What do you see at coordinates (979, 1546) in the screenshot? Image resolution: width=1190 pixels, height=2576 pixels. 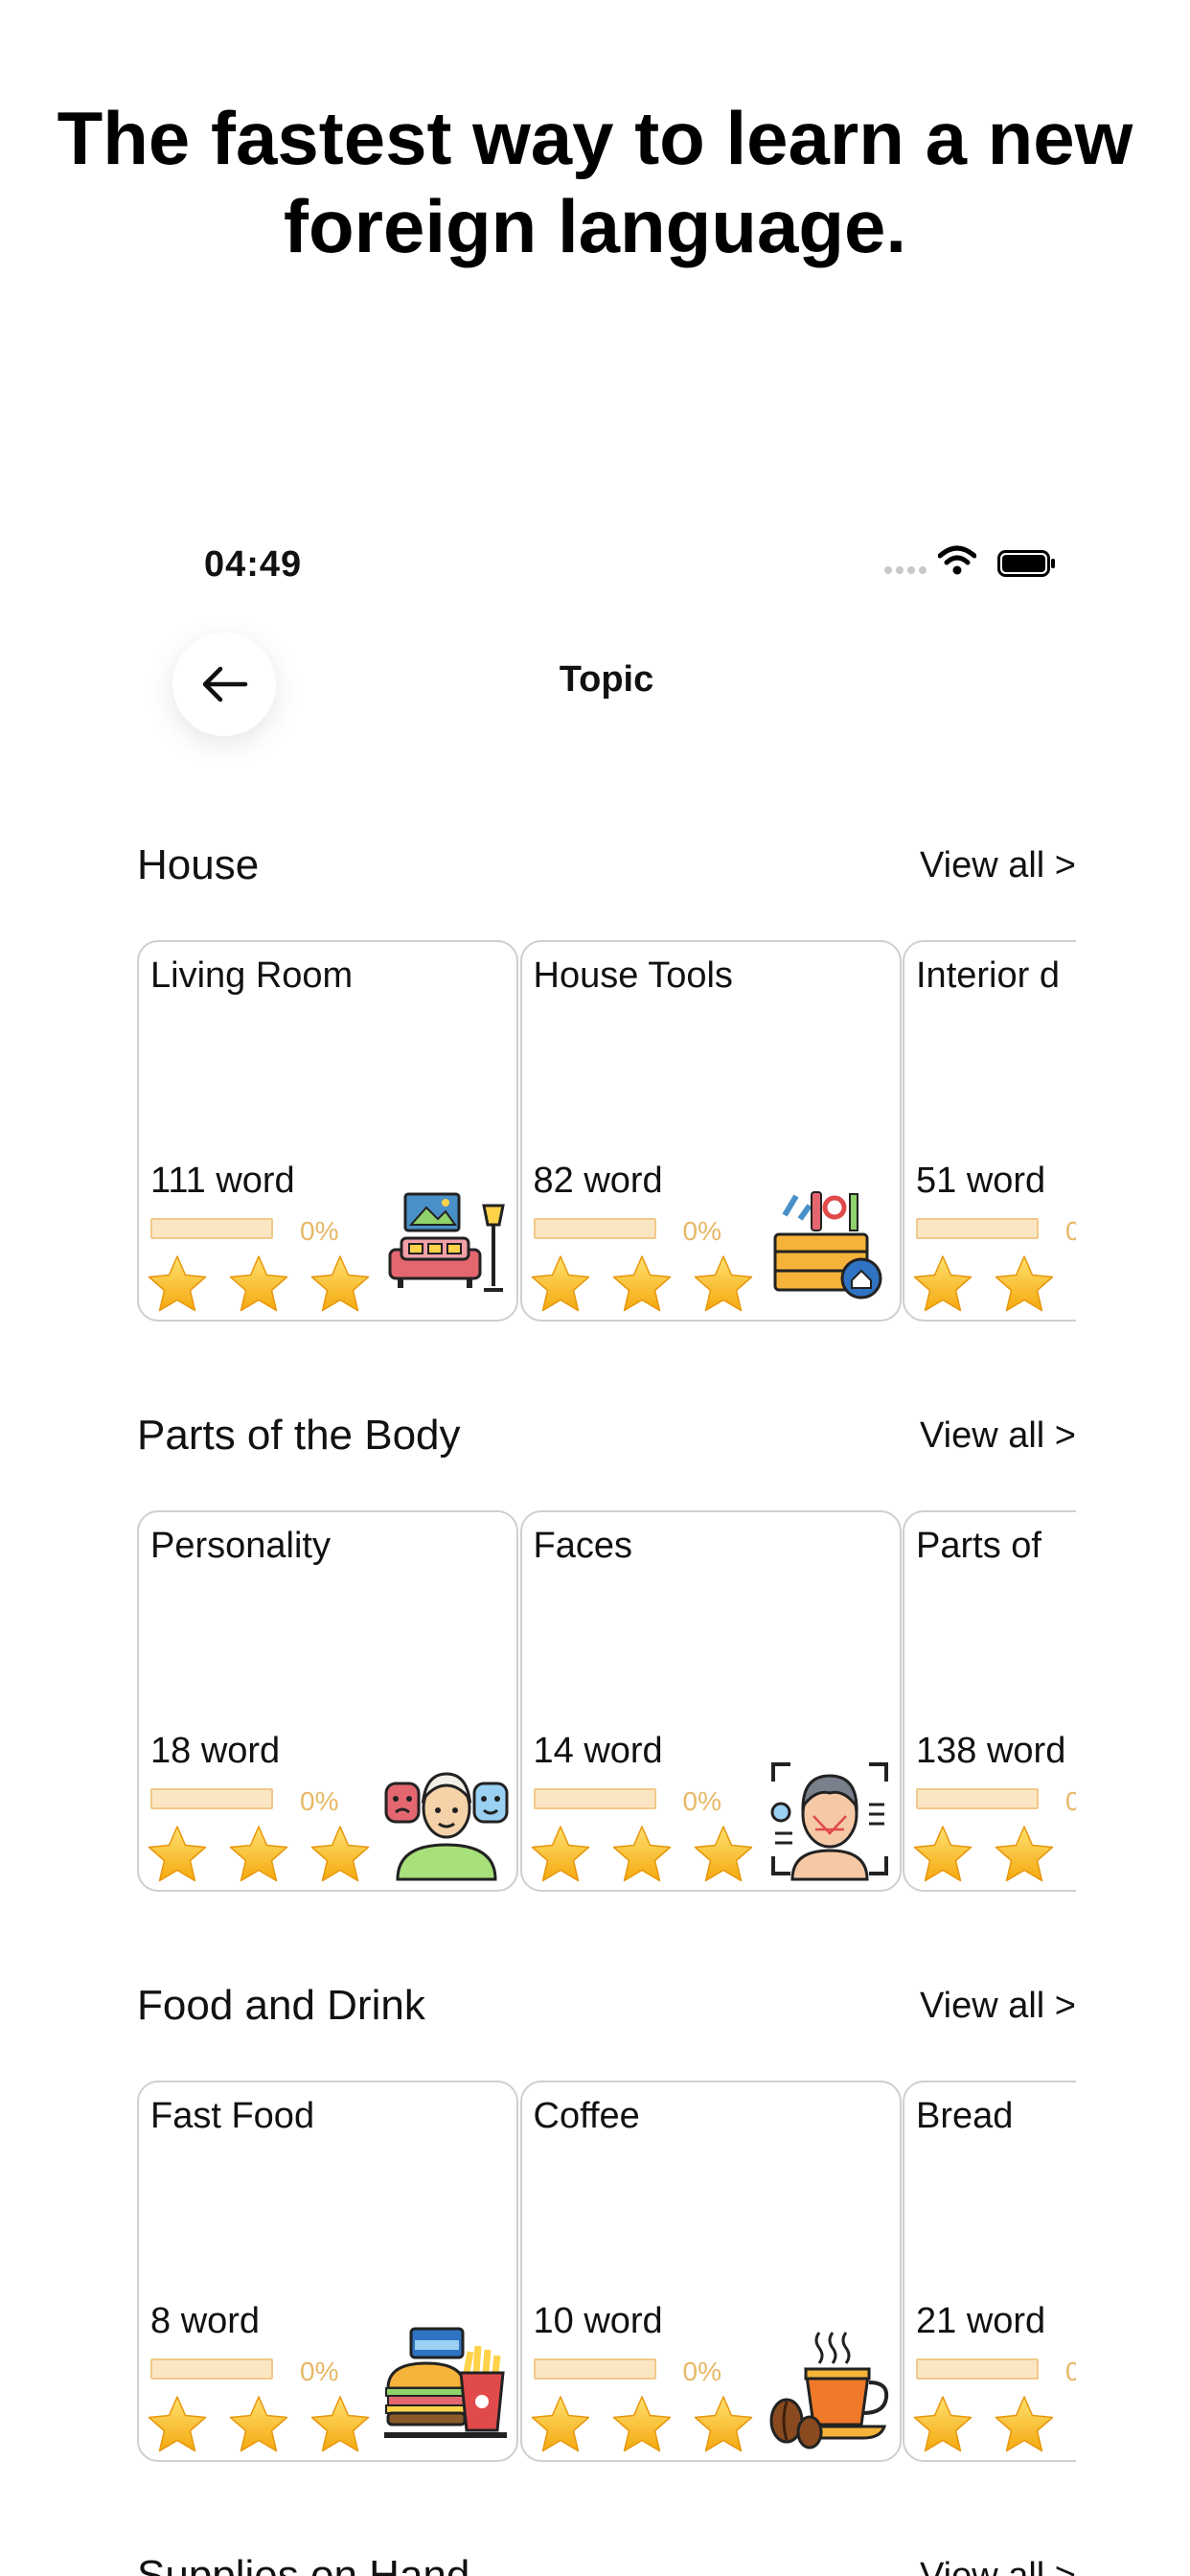 I see `topic-card-title: Parts of` at bounding box center [979, 1546].